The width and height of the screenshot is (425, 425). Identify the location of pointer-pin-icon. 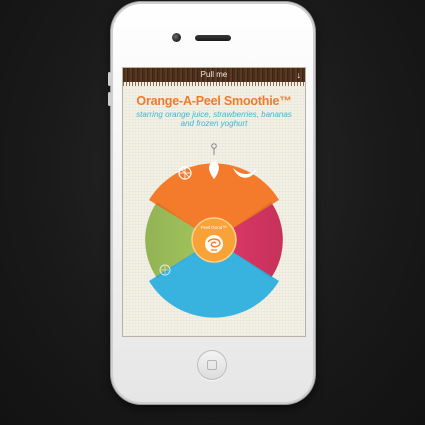
(214, 149).